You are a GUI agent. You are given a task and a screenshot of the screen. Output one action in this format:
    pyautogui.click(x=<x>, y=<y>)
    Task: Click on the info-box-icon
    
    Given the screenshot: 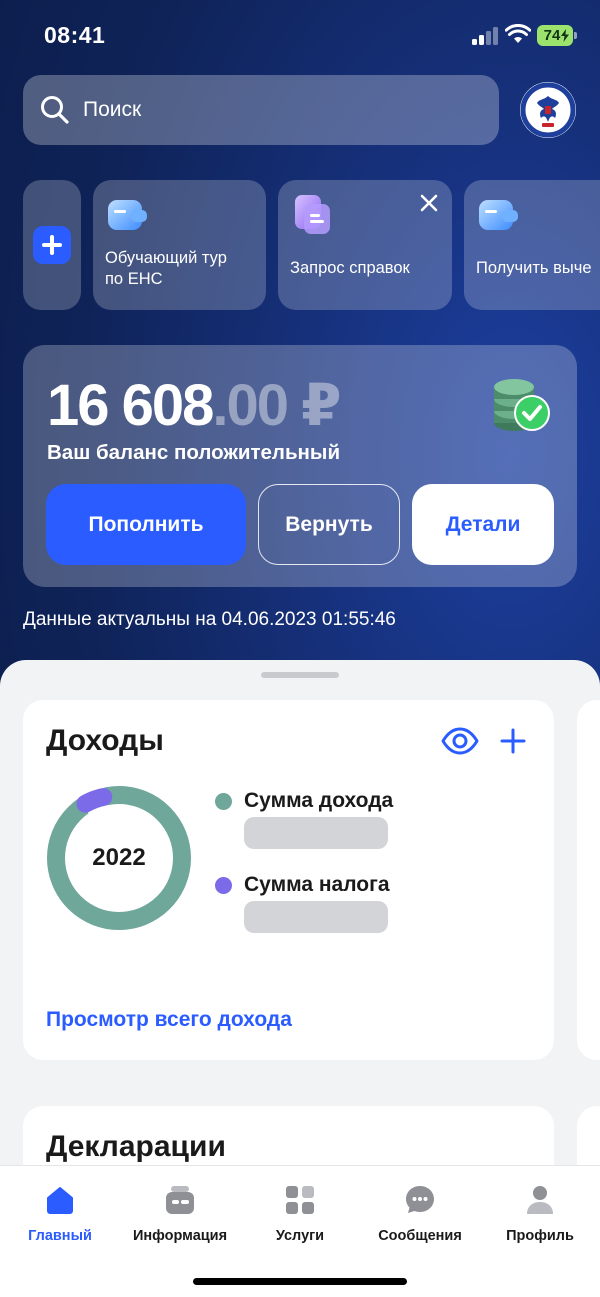 What is the action you would take?
    pyautogui.click(x=180, y=1200)
    